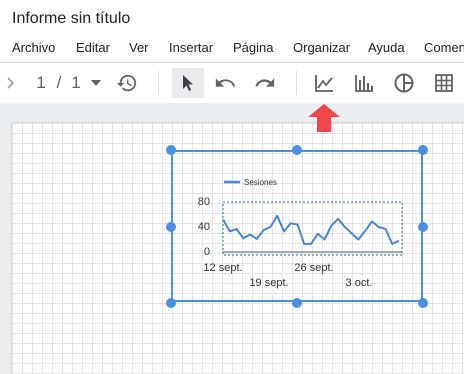 The height and width of the screenshot is (374, 464). What do you see at coordinates (404, 83) in the screenshot?
I see `pie-chart-icon` at bounding box center [404, 83].